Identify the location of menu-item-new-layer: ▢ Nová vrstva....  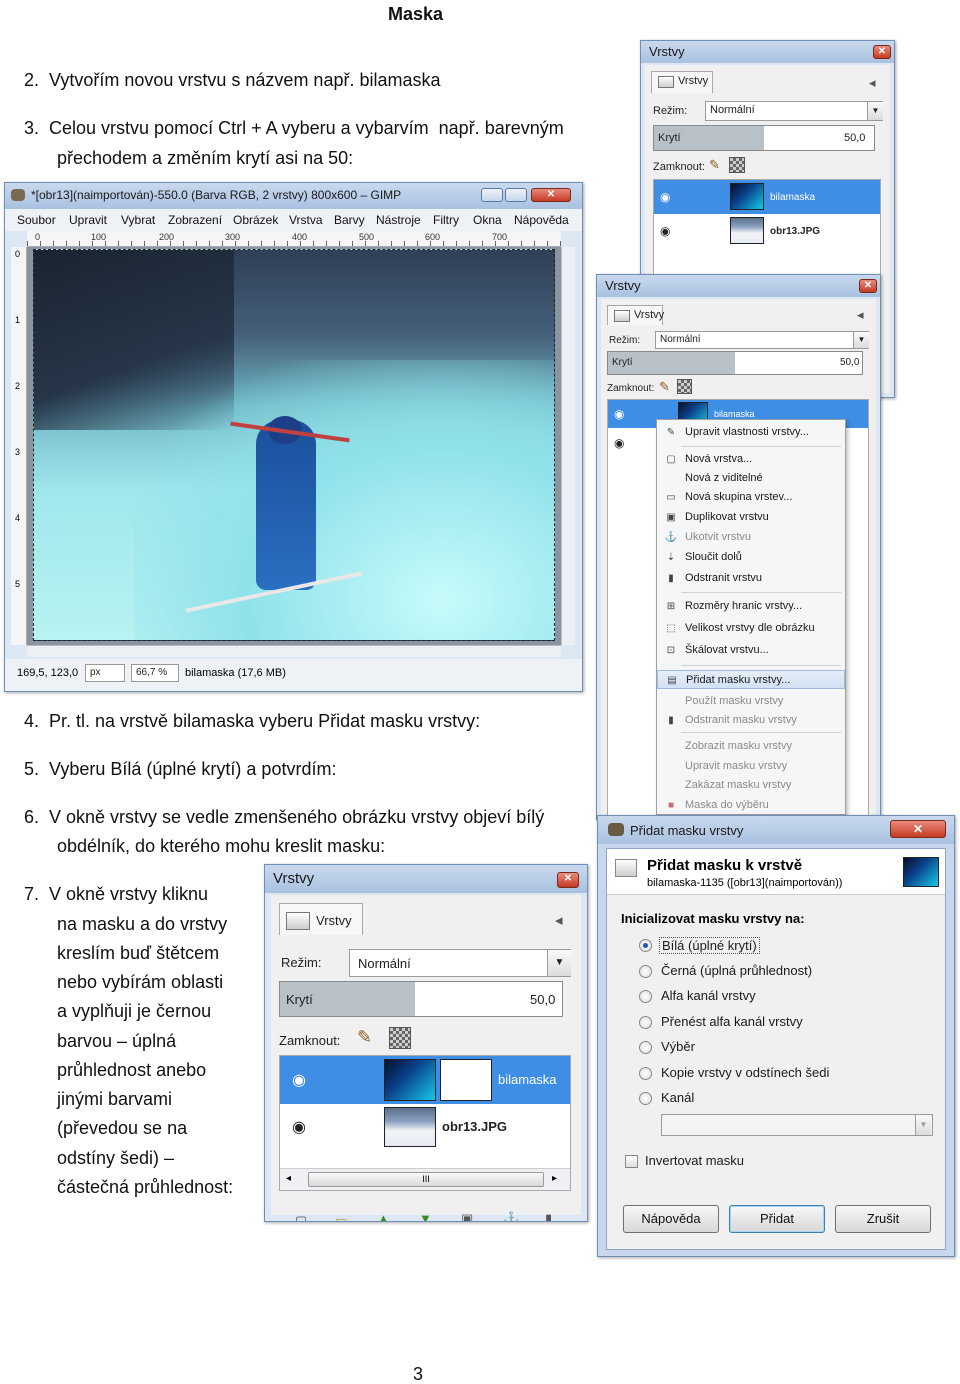
(751, 459).